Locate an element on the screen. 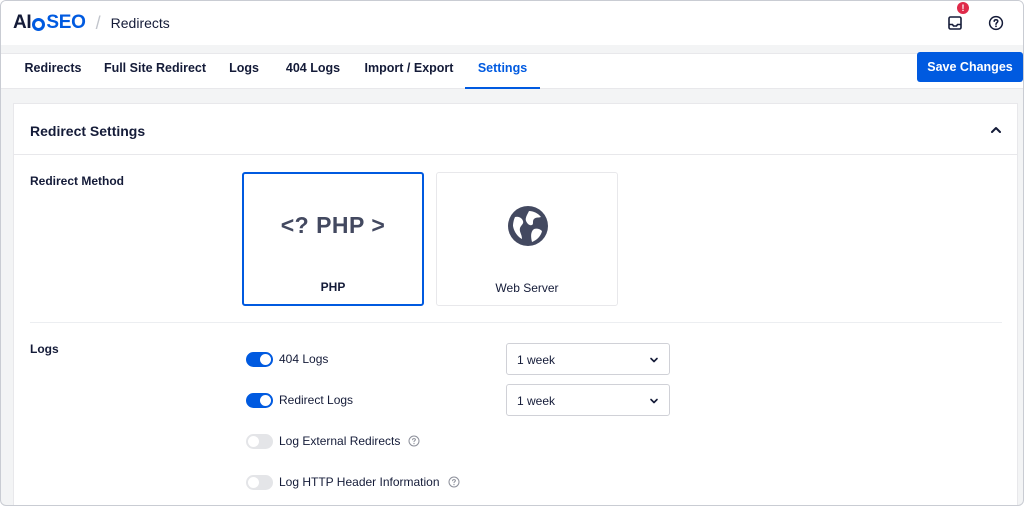 This screenshot has width=1024, height=506. toggle-redirect-logs is located at coordinates (259, 400).